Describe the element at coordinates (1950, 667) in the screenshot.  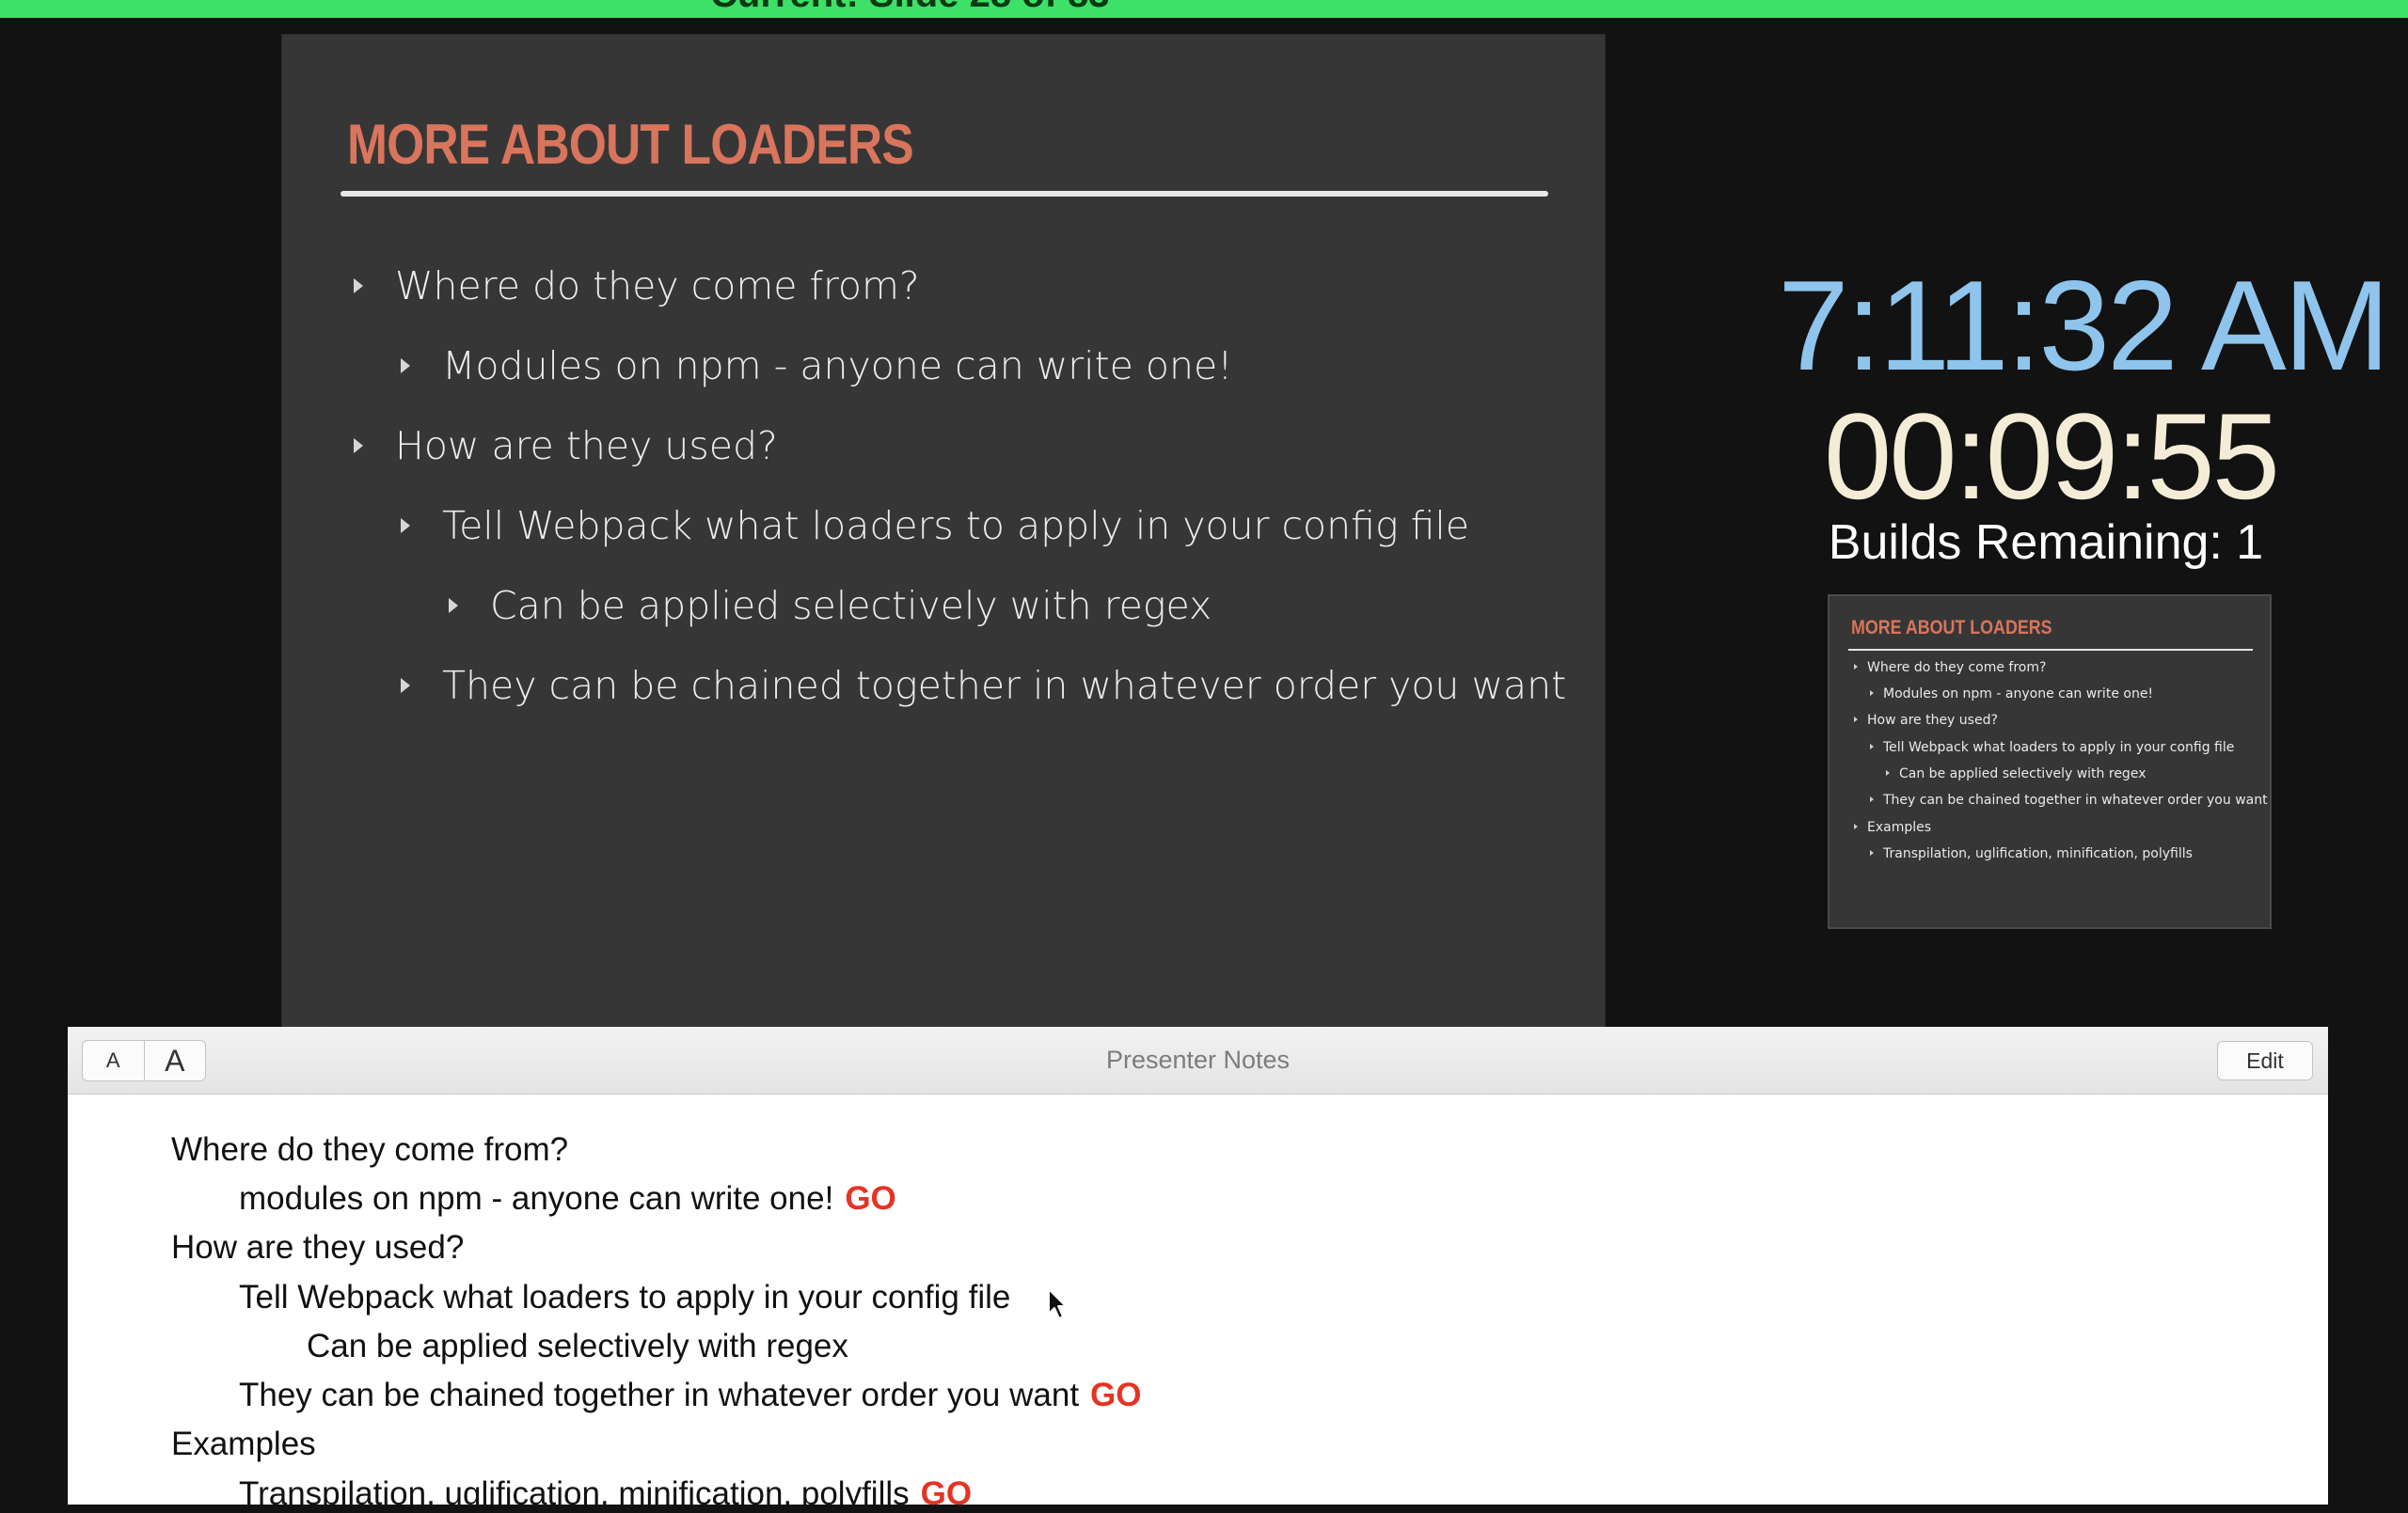
I see `next-slide-bullet: Where do they come from?` at that location.